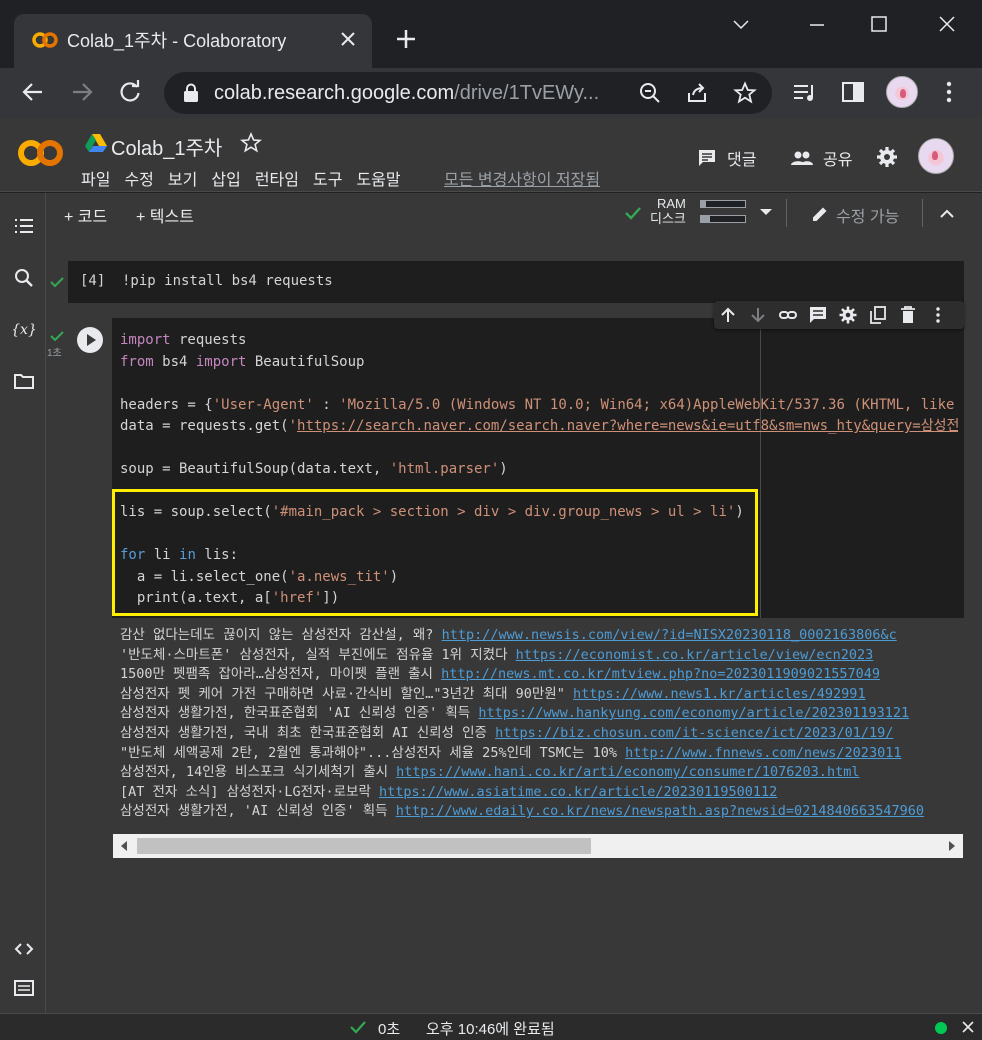 This screenshot has width=982, height=1040. Describe the element at coordinates (24, 226) in the screenshot. I see `toc-icon` at that location.